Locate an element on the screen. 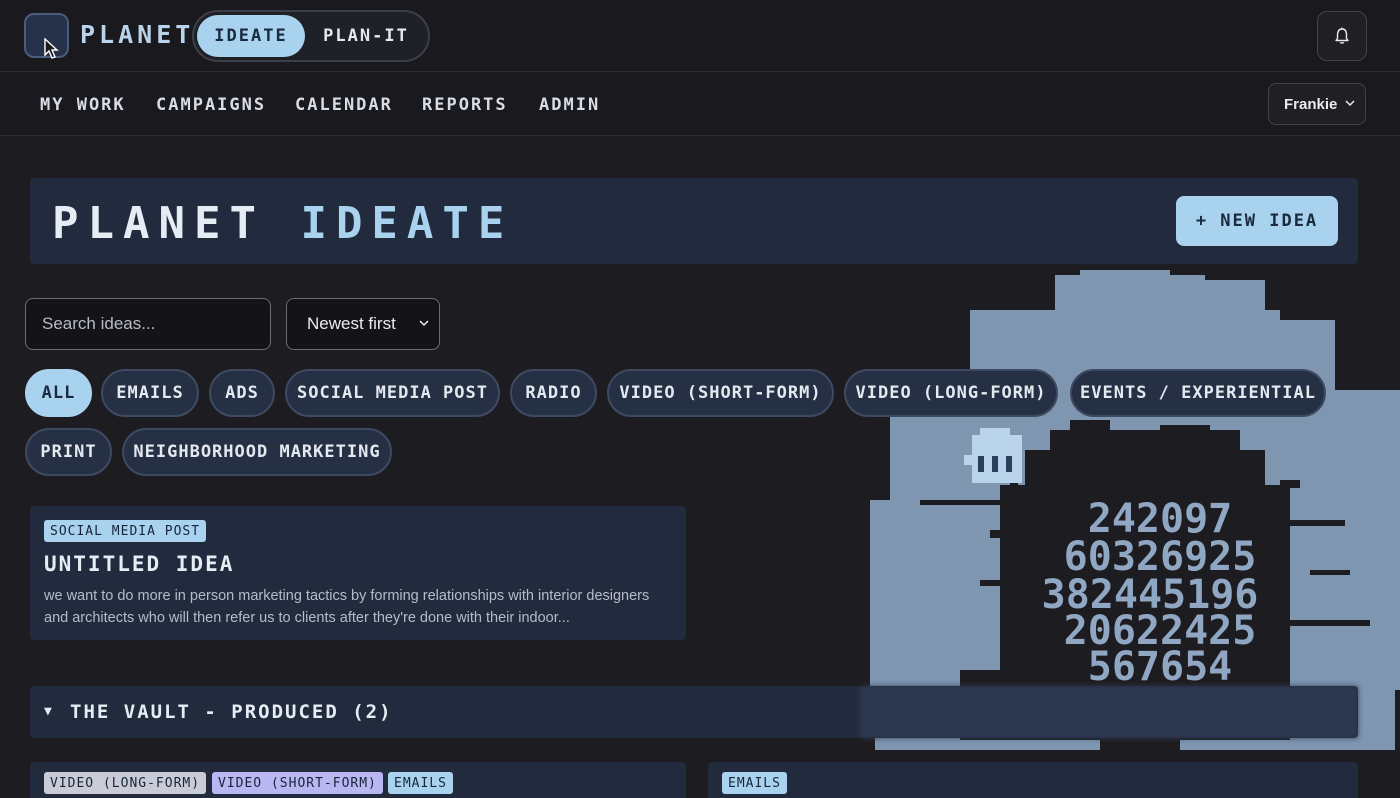 The image size is (1400, 798). vault-card-tag: VIDEO (SHORT-FORM) is located at coordinates (297, 783).